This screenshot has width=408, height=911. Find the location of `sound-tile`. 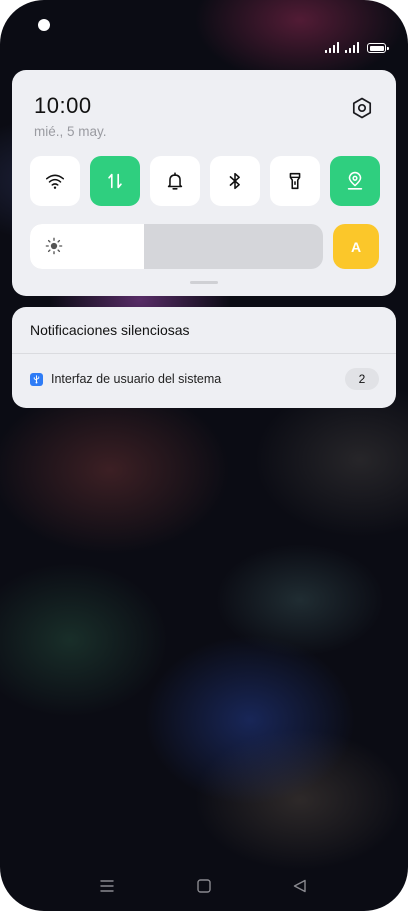

sound-tile is located at coordinates (175, 181).